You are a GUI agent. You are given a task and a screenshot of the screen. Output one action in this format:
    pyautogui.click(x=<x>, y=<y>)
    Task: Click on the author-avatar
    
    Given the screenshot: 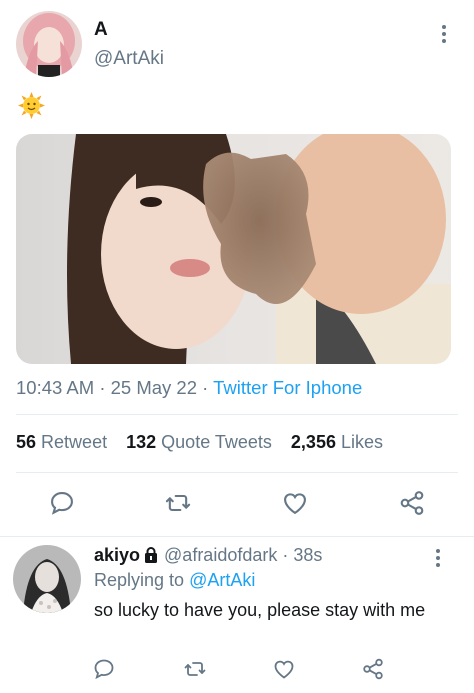 What is the action you would take?
    pyautogui.click(x=49, y=44)
    